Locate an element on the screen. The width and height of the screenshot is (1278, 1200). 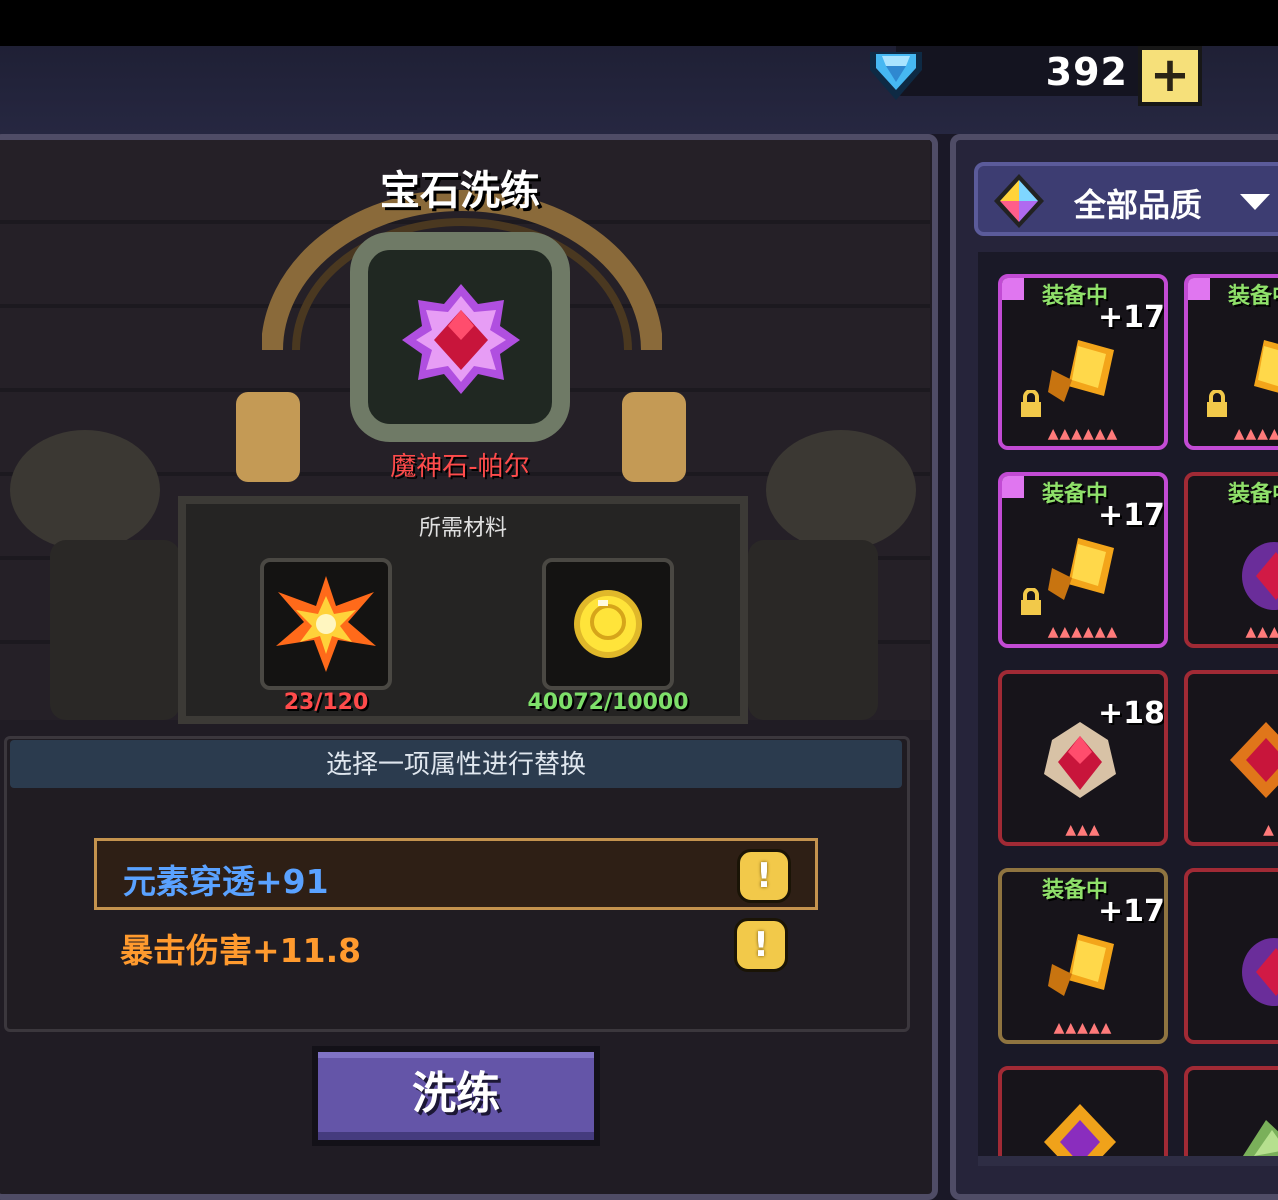
attribute-row-crit-damage: 暴击伤害+11.8 ! is located at coordinates (456, 946).